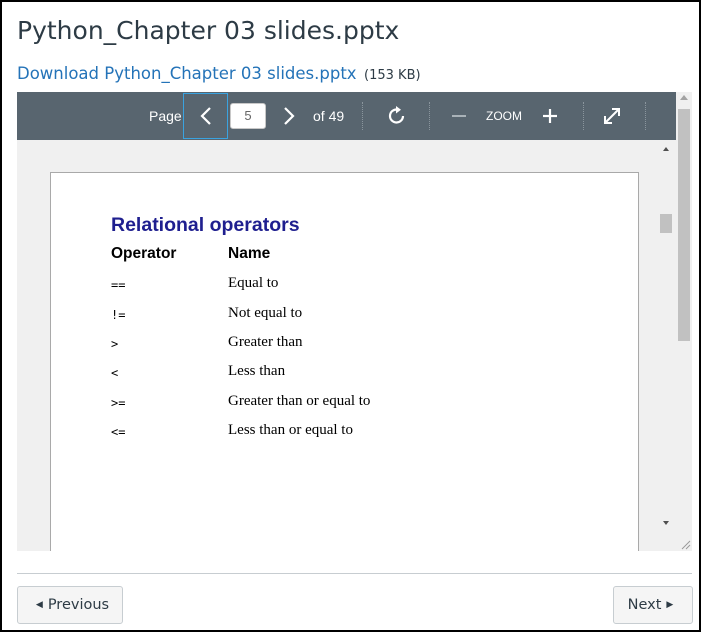  What do you see at coordinates (115, 344) in the screenshot?
I see `operator-symbol: >` at bounding box center [115, 344].